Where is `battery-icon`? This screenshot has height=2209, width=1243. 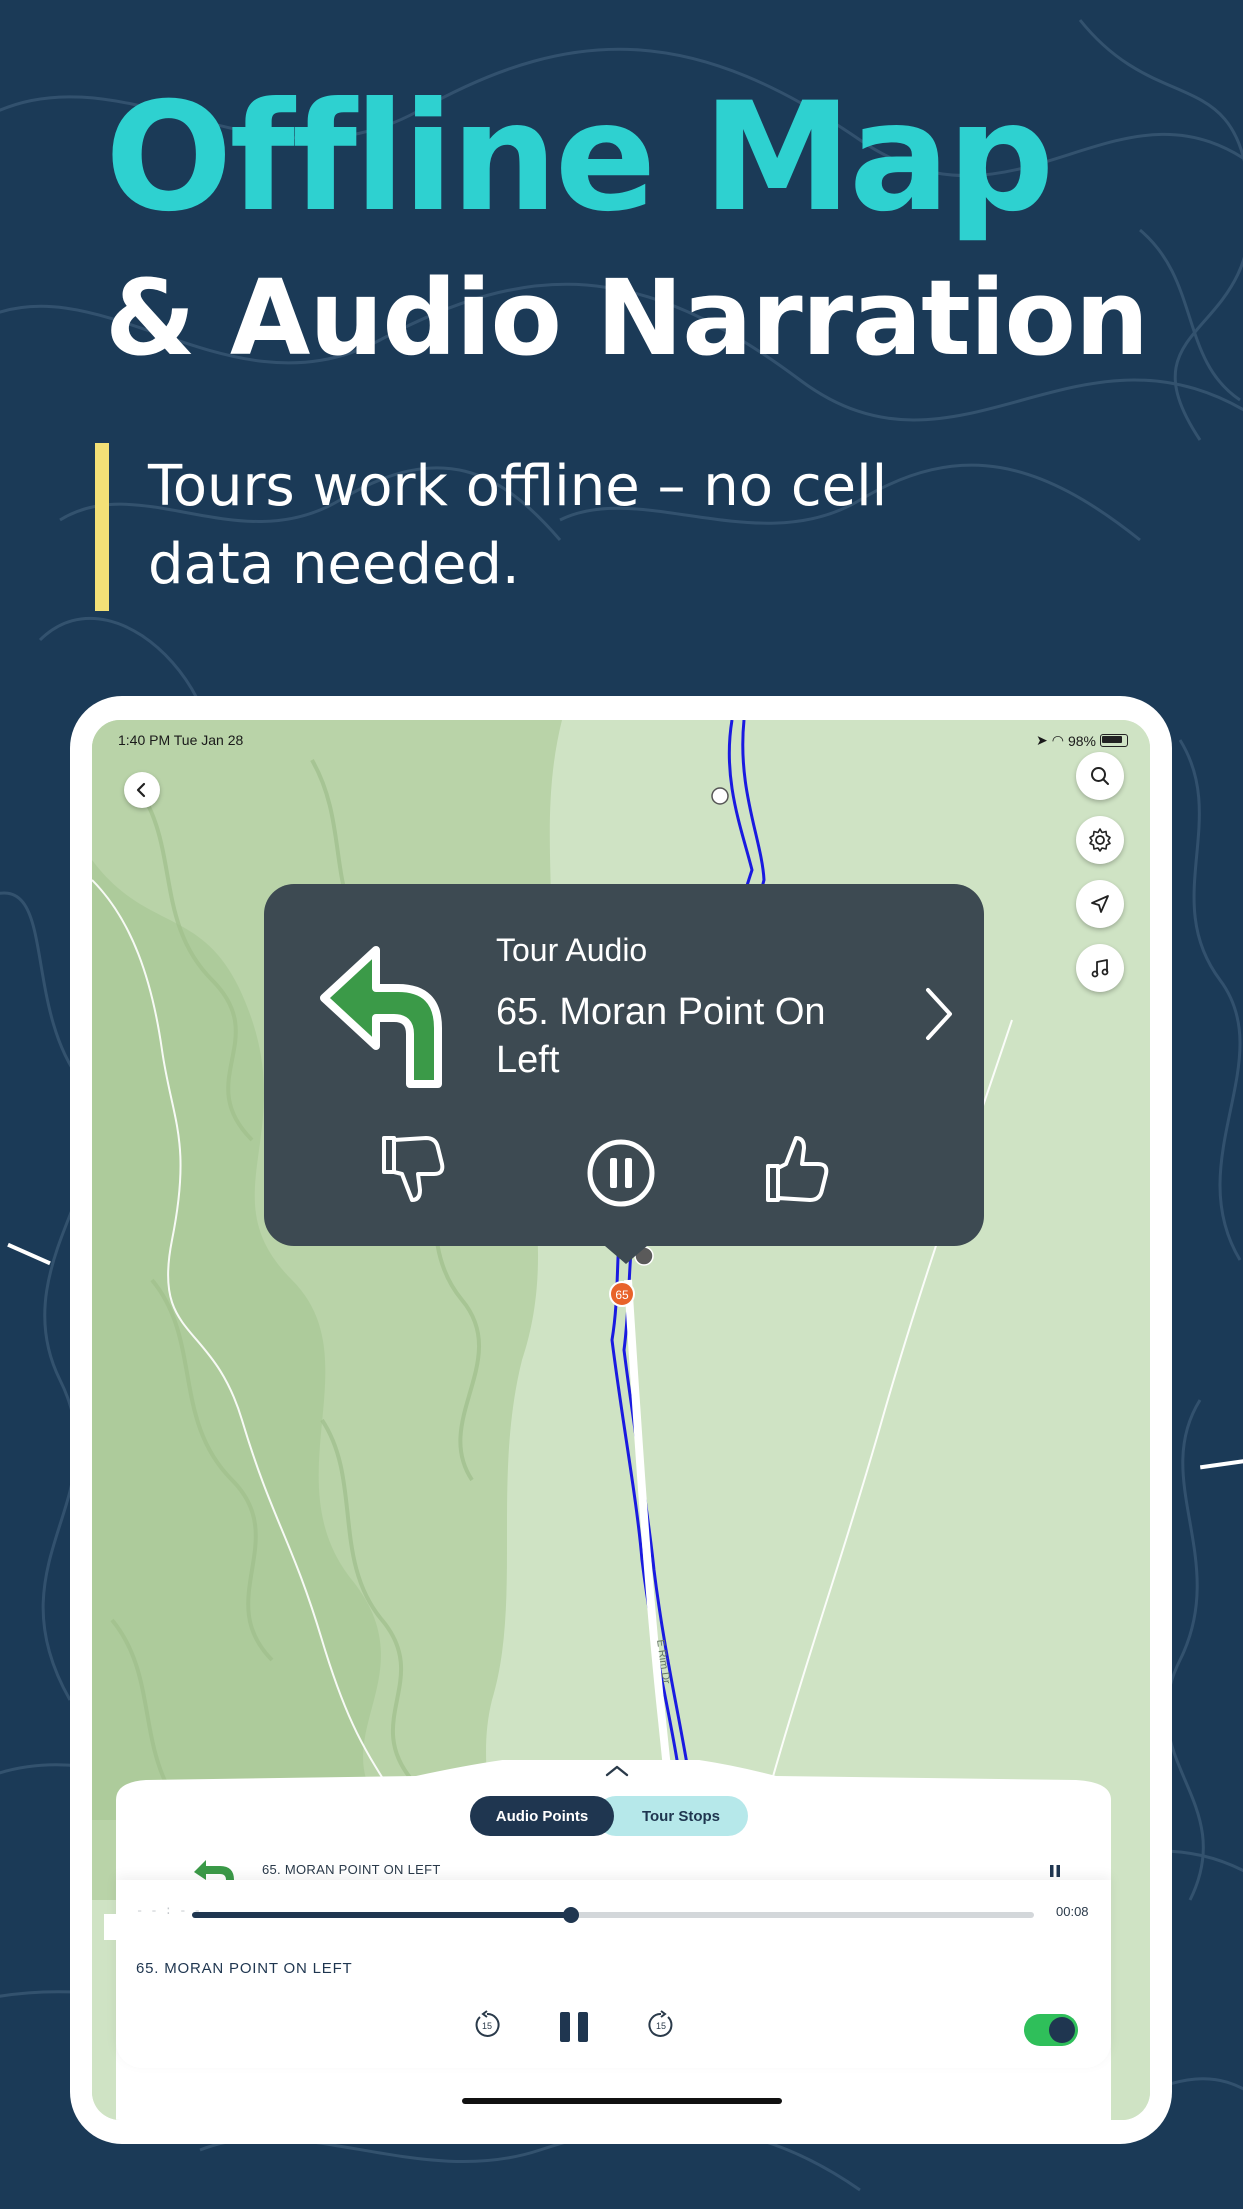
battery-icon is located at coordinates (1114, 740).